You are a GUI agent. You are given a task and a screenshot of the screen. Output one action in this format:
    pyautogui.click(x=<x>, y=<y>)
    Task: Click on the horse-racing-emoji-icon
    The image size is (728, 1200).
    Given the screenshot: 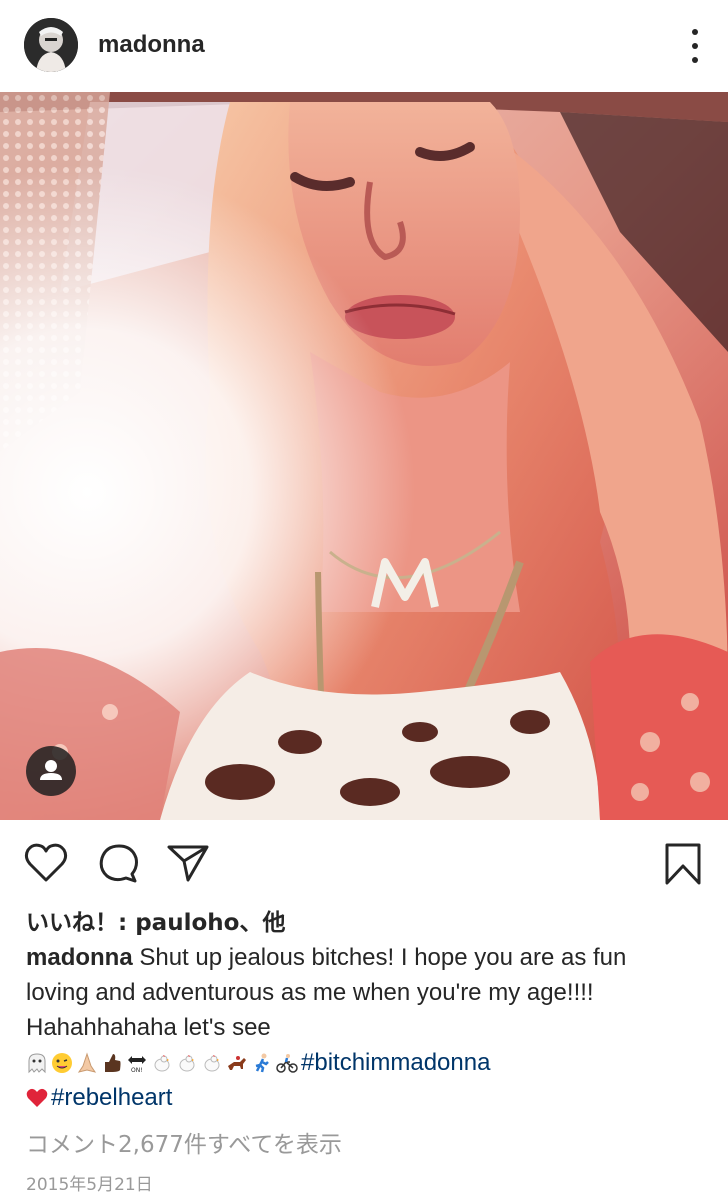 What is the action you would take?
    pyautogui.click(x=237, y=1062)
    